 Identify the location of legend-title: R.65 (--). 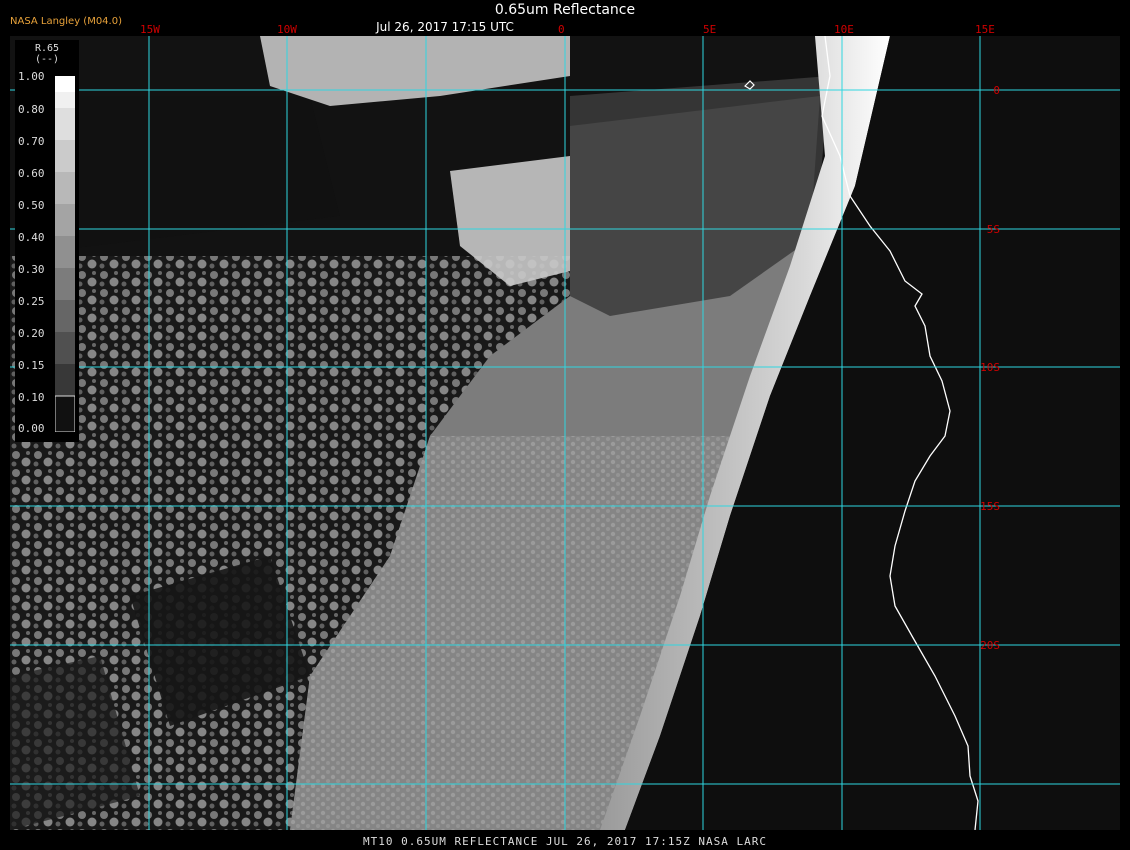
(47, 54).